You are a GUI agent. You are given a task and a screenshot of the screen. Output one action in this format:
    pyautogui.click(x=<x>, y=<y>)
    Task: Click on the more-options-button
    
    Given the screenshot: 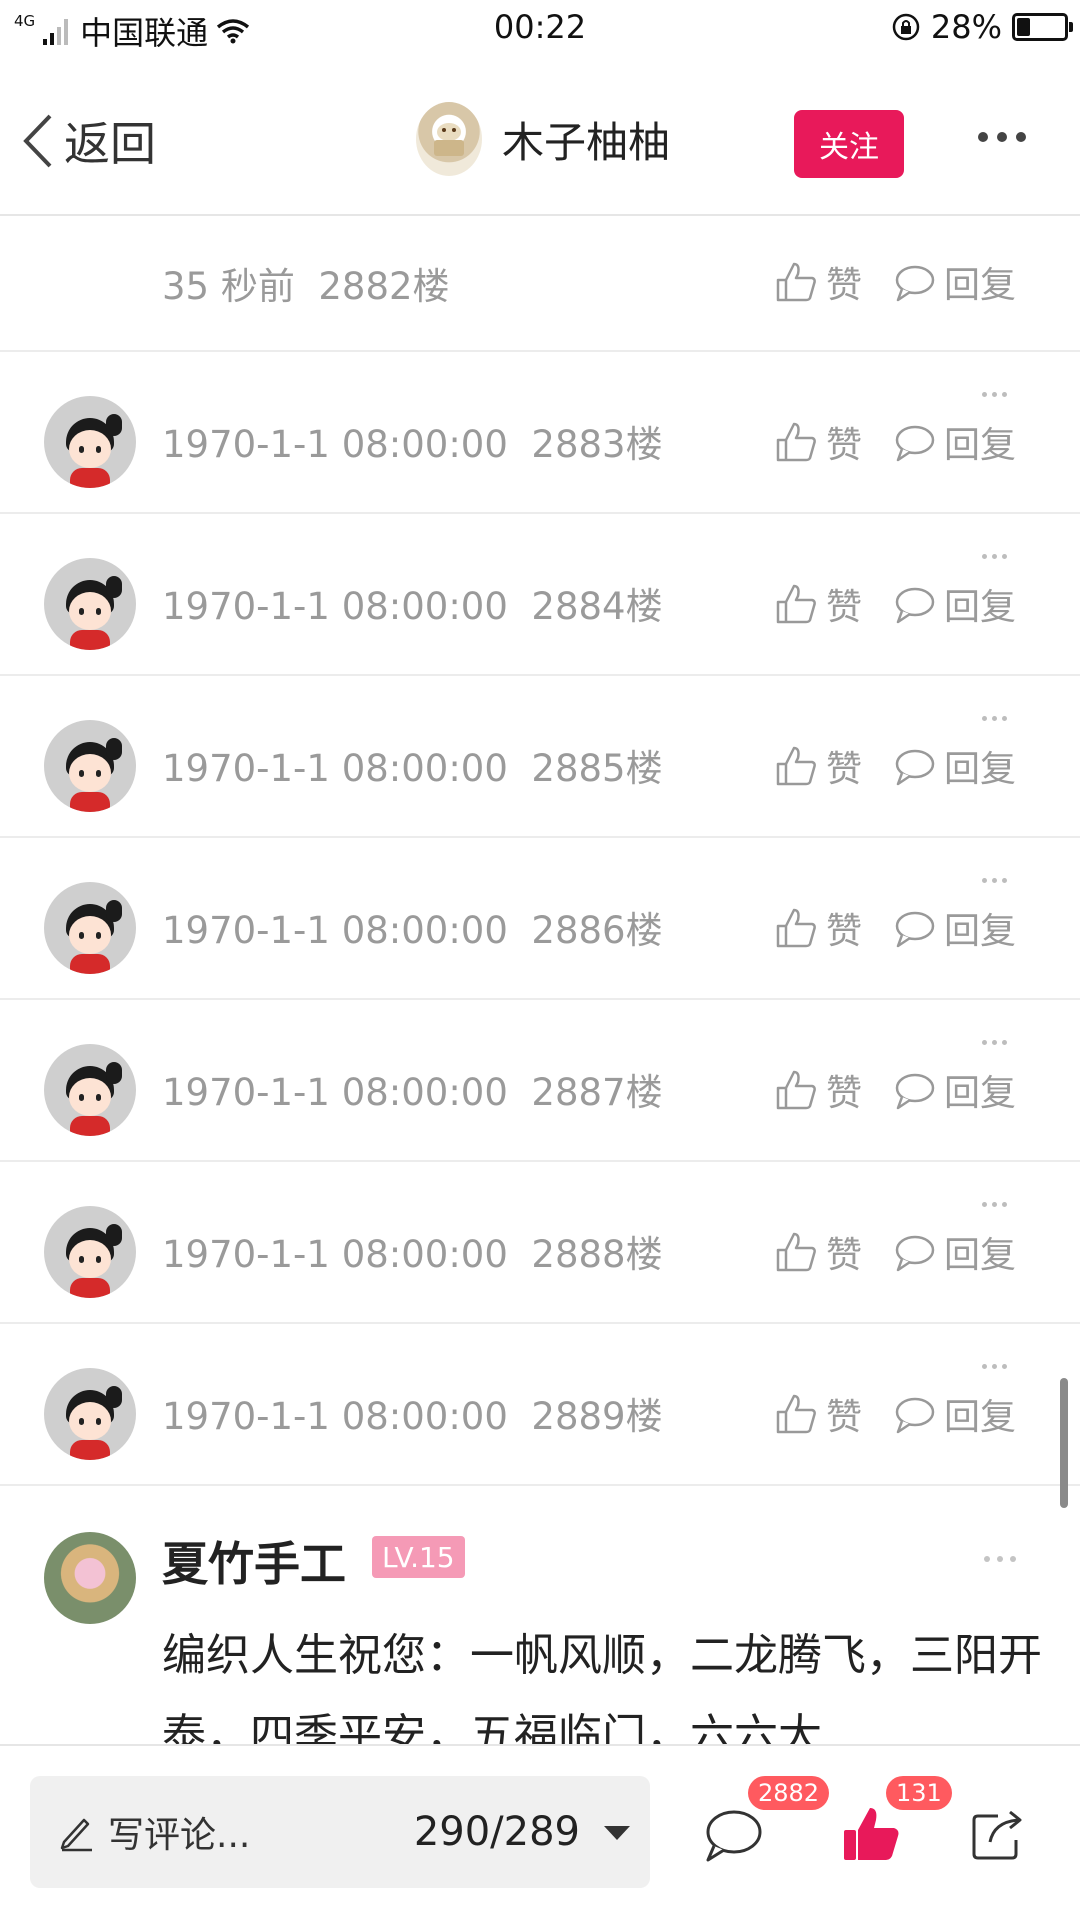 What is the action you would take?
    pyautogui.click(x=1002, y=137)
    